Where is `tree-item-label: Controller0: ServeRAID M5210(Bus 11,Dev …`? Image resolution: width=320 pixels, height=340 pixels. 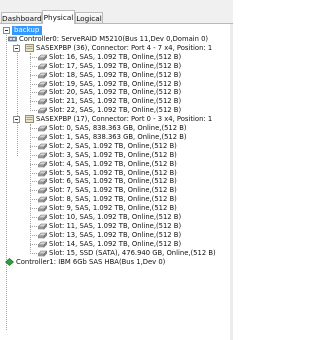
tree-item-label: Controller0: ServeRAID M5210(Bus 11,Dev … is located at coordinates (114, 39).